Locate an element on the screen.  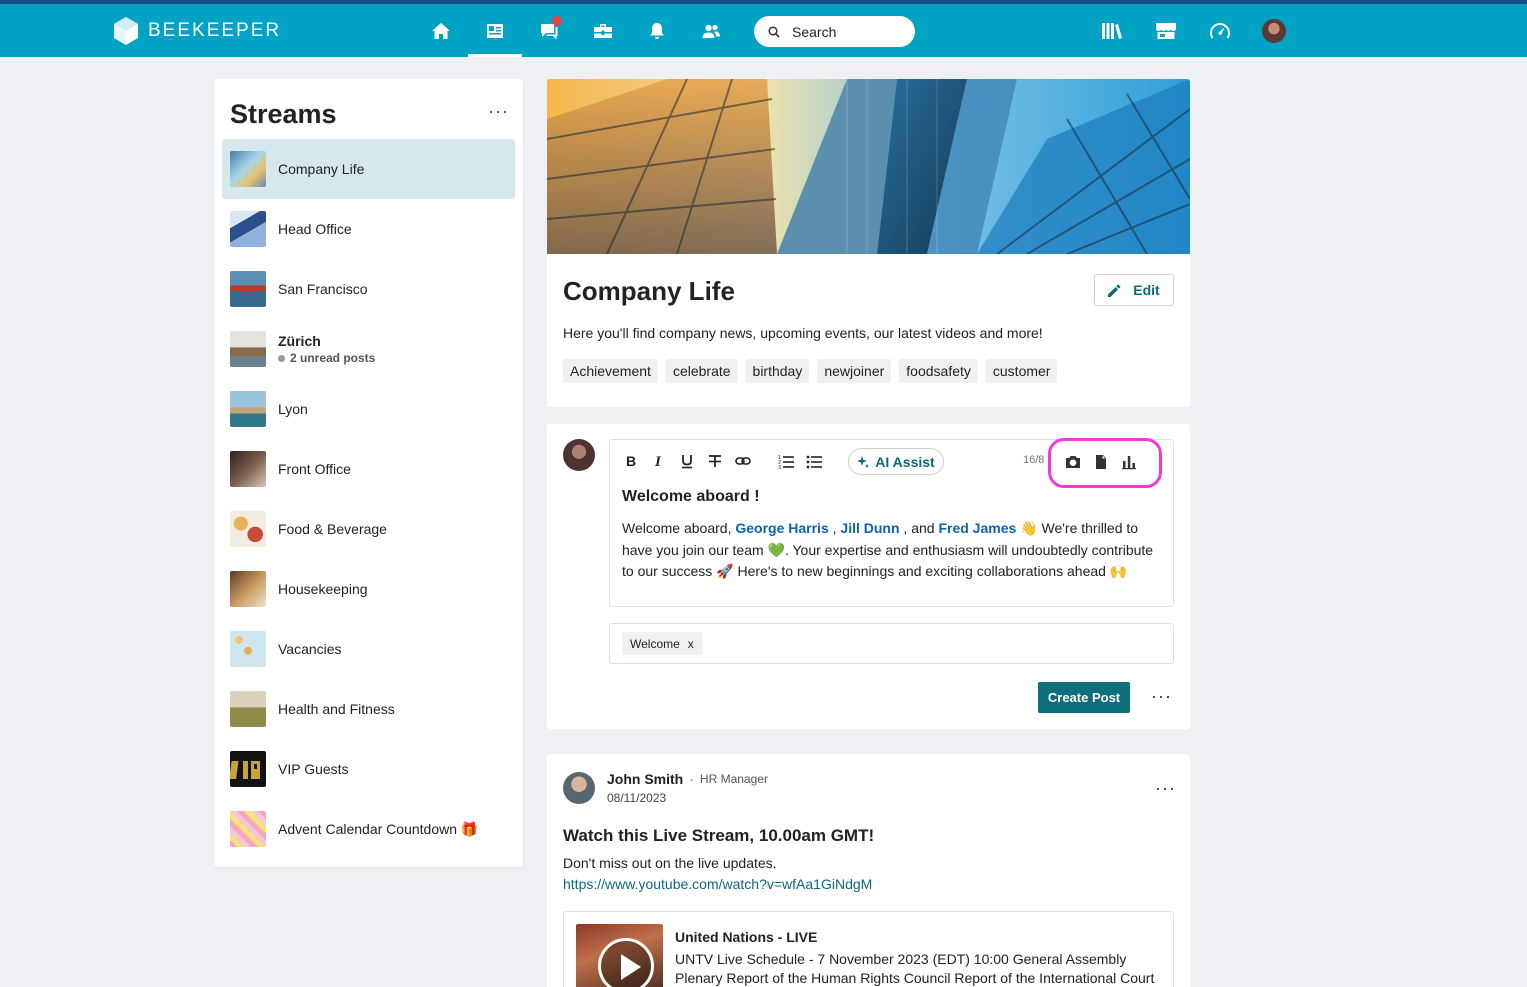
composer-avatar is located at coordinates (579, 455).